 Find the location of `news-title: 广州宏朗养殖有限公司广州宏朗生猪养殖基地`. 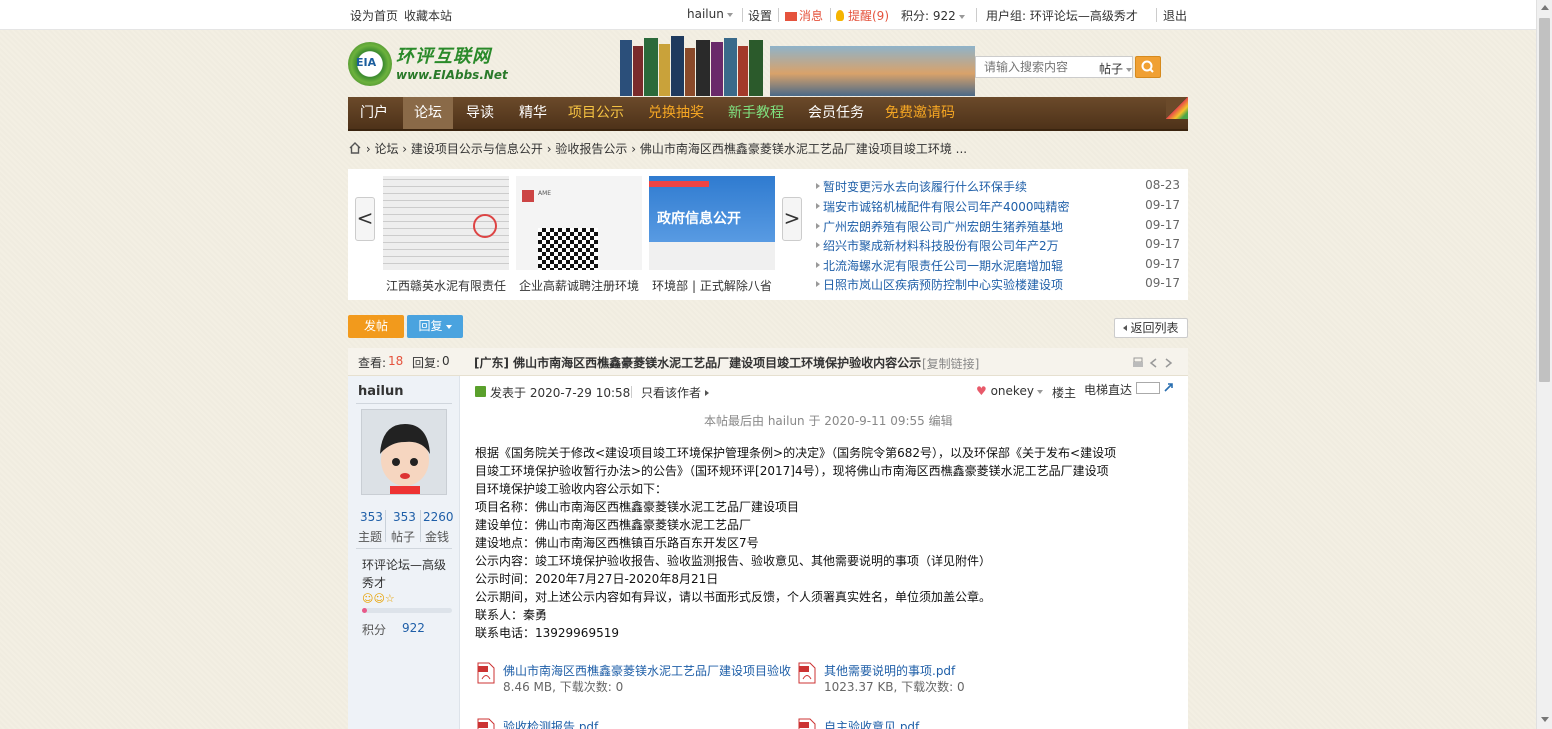

news-title: 广州宏朗养殖有限公司广州宏朗生猪养殖基地 is located at coordinates (943, 226).